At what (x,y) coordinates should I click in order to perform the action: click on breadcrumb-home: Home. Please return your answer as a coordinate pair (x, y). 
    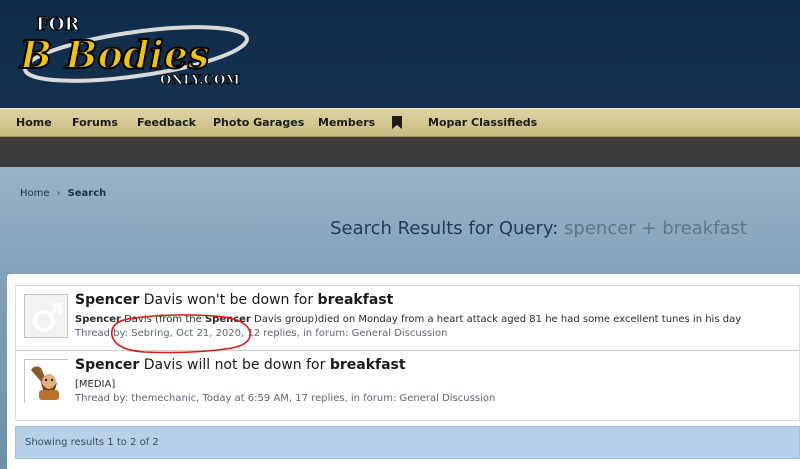
    Looking at the image, I should click on (35, 193).